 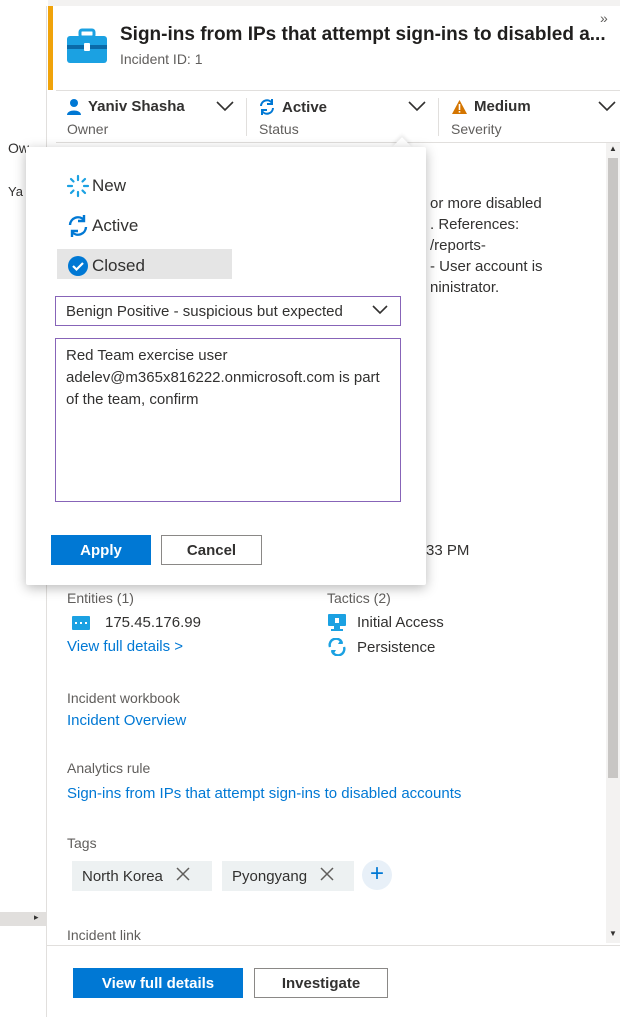 I want to click on add-tag-button: +, so click(x=377, y=875).